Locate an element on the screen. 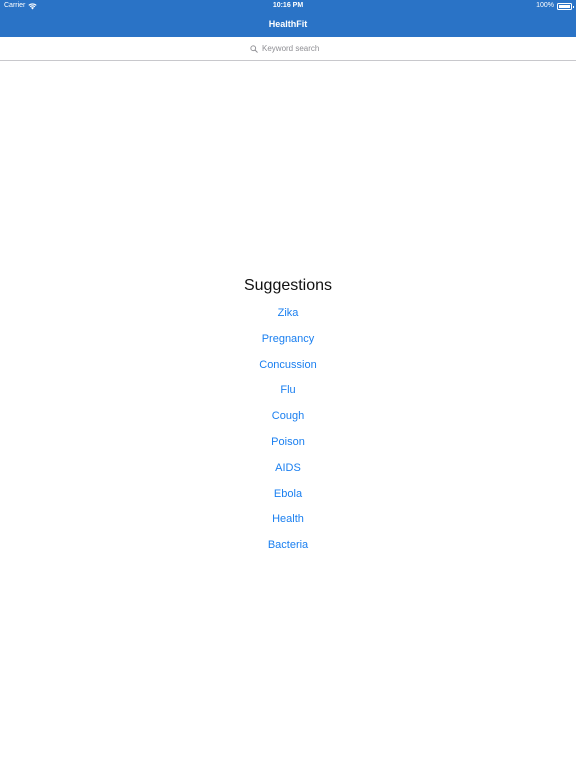 Image resolution: width=576 pixels, height=768 pixels. suggestion-link-ebola: Ebola is located at coordinates (288, 494).